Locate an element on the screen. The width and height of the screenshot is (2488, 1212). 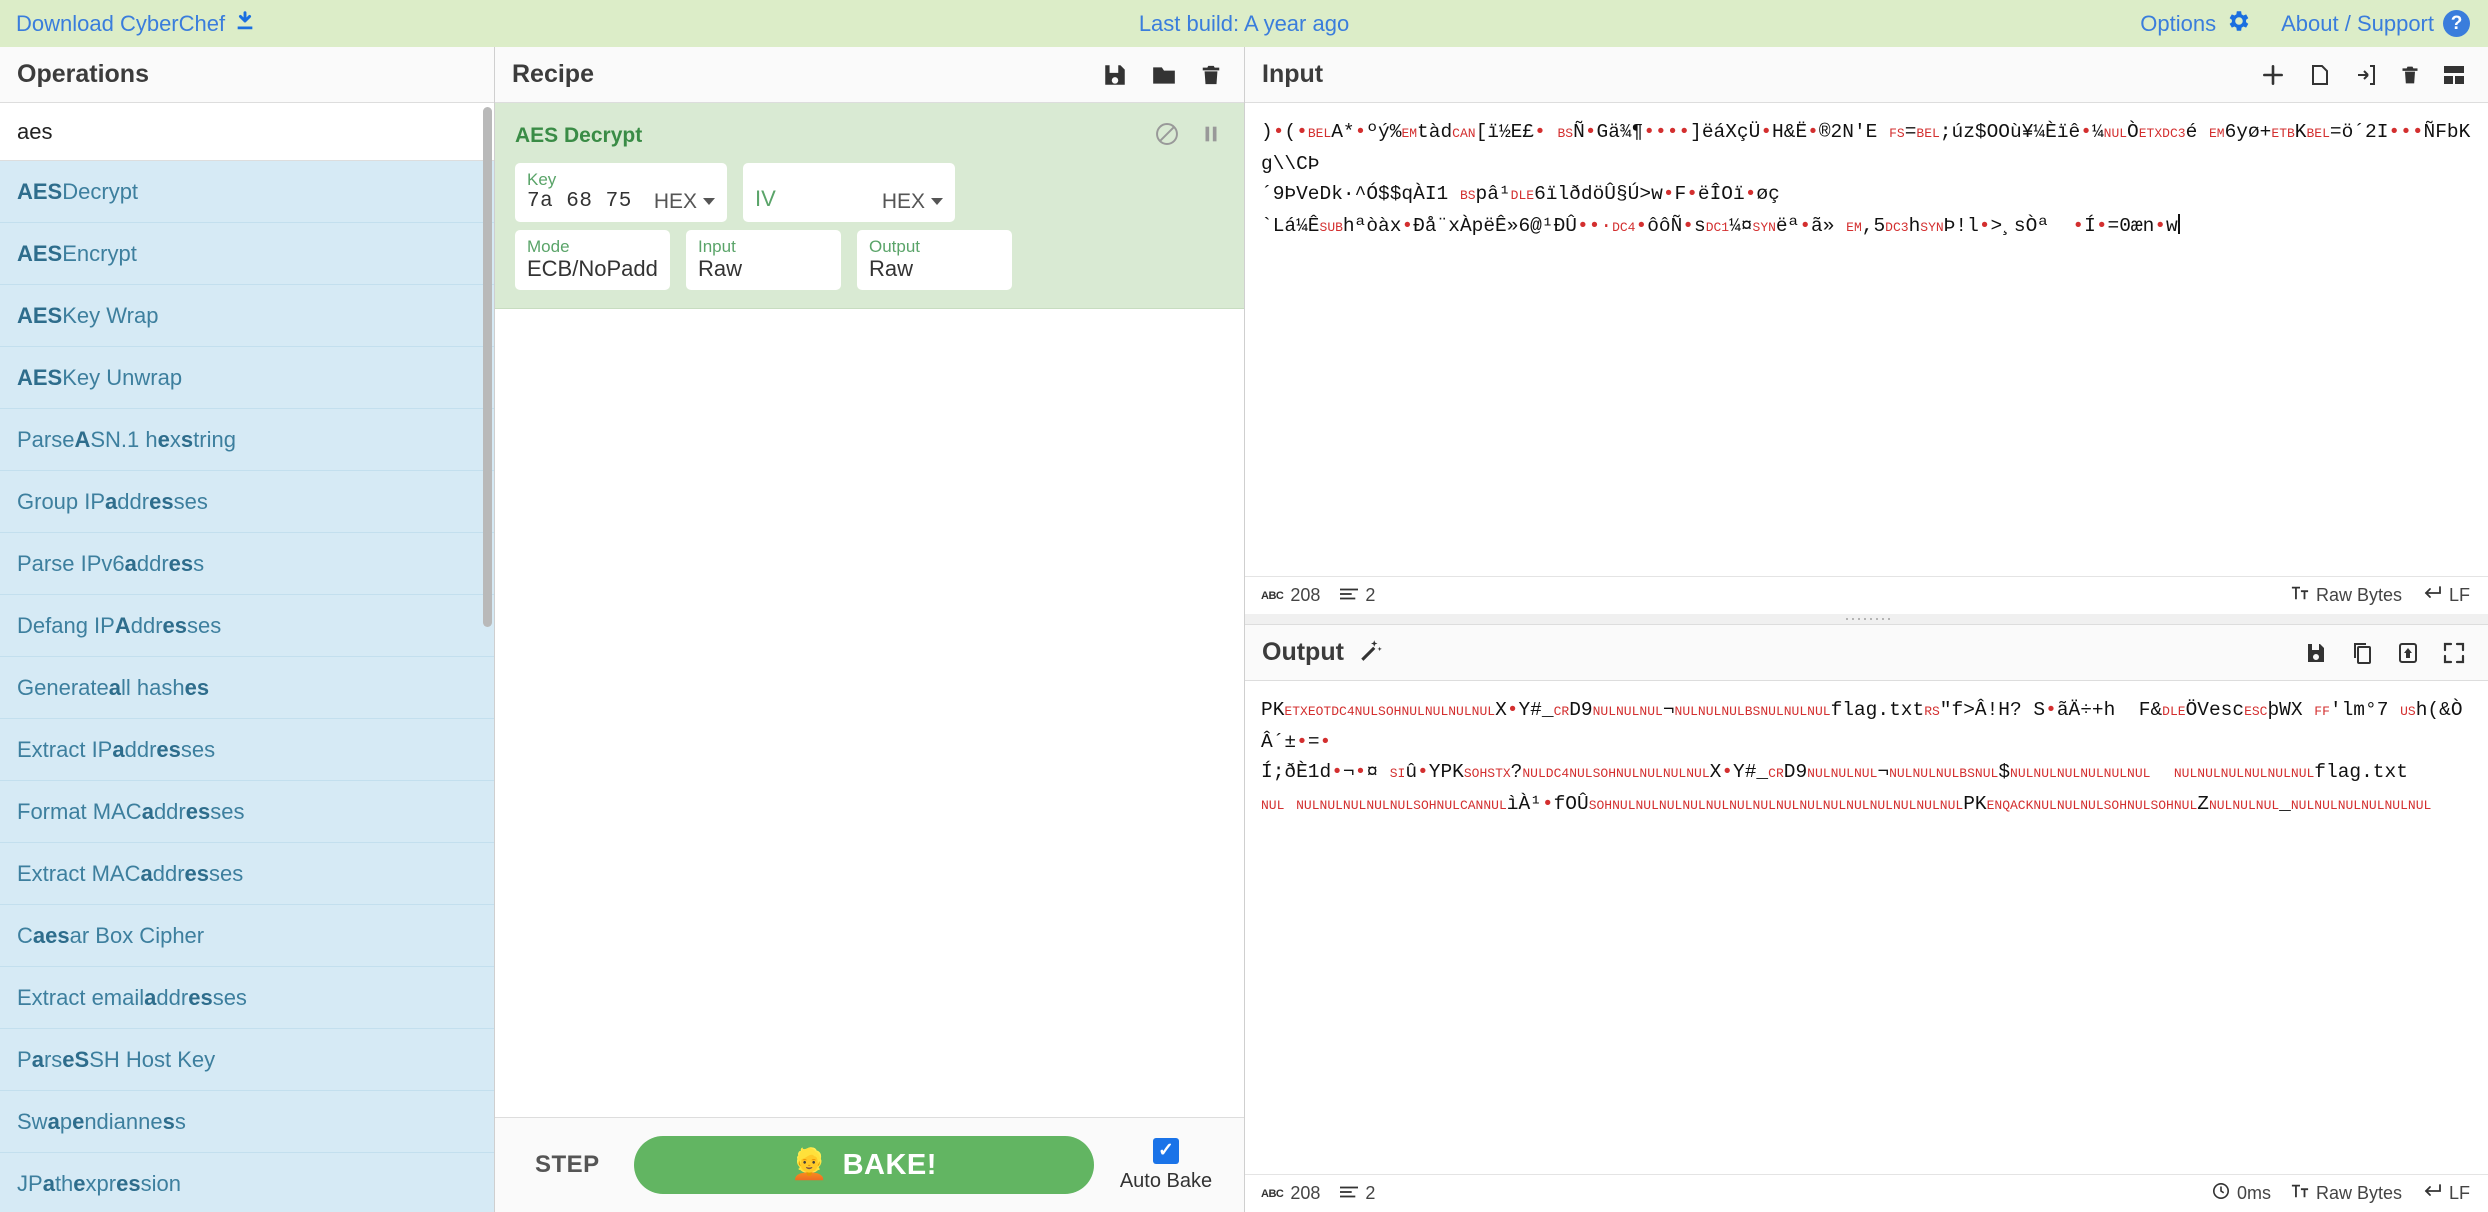
operations-scrollbar is located at coordinates (487, 367).